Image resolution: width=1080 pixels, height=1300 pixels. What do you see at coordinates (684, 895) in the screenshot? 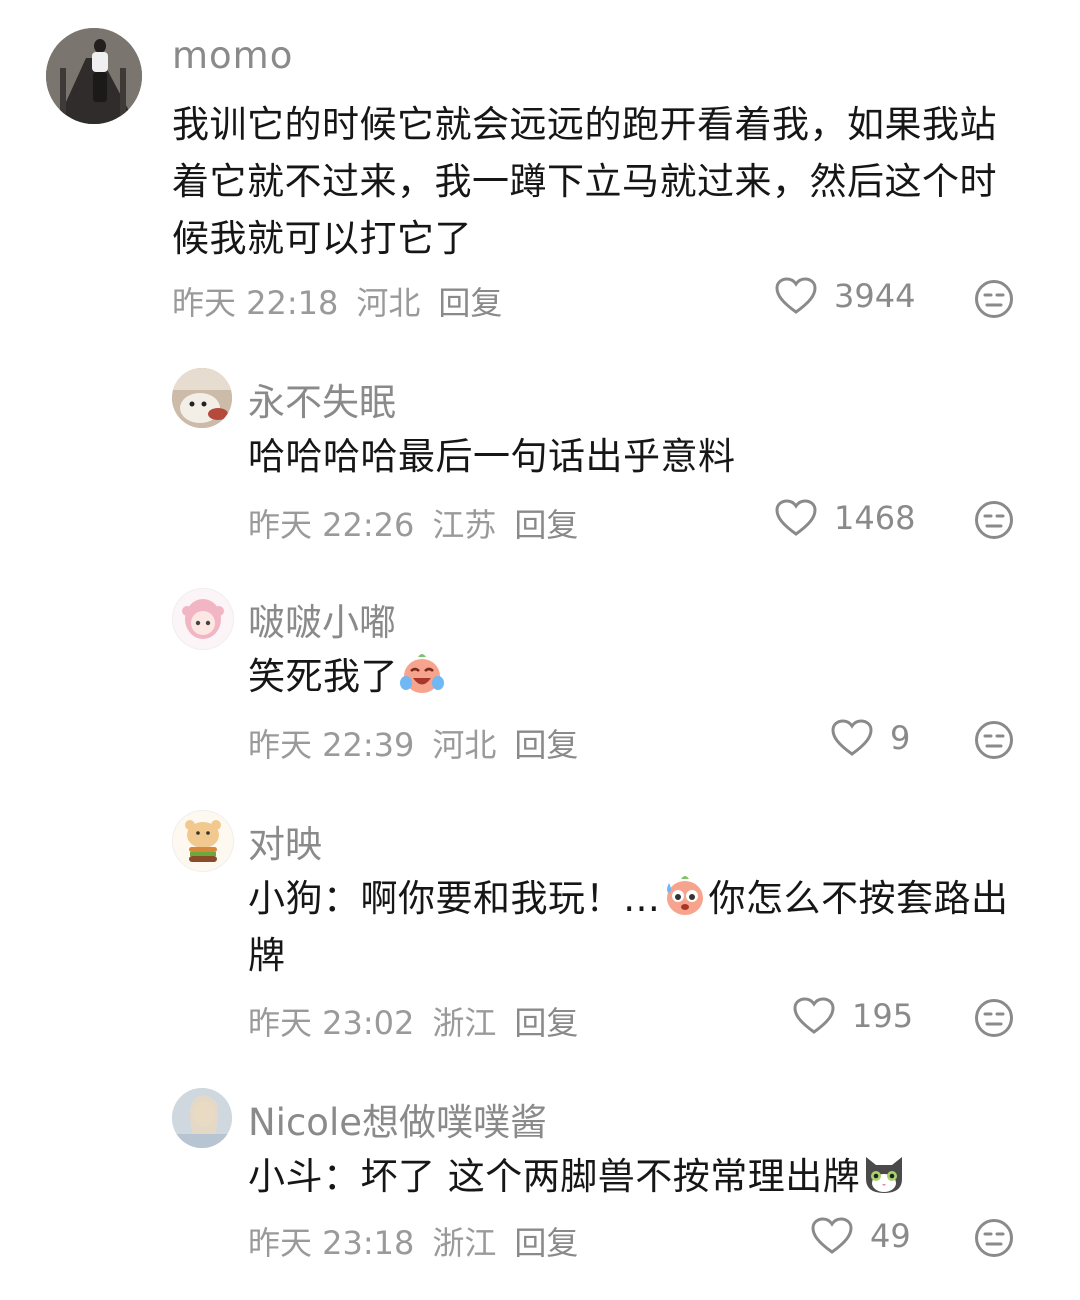
I see `sweat-emoji` at bounding box center [684, 895].